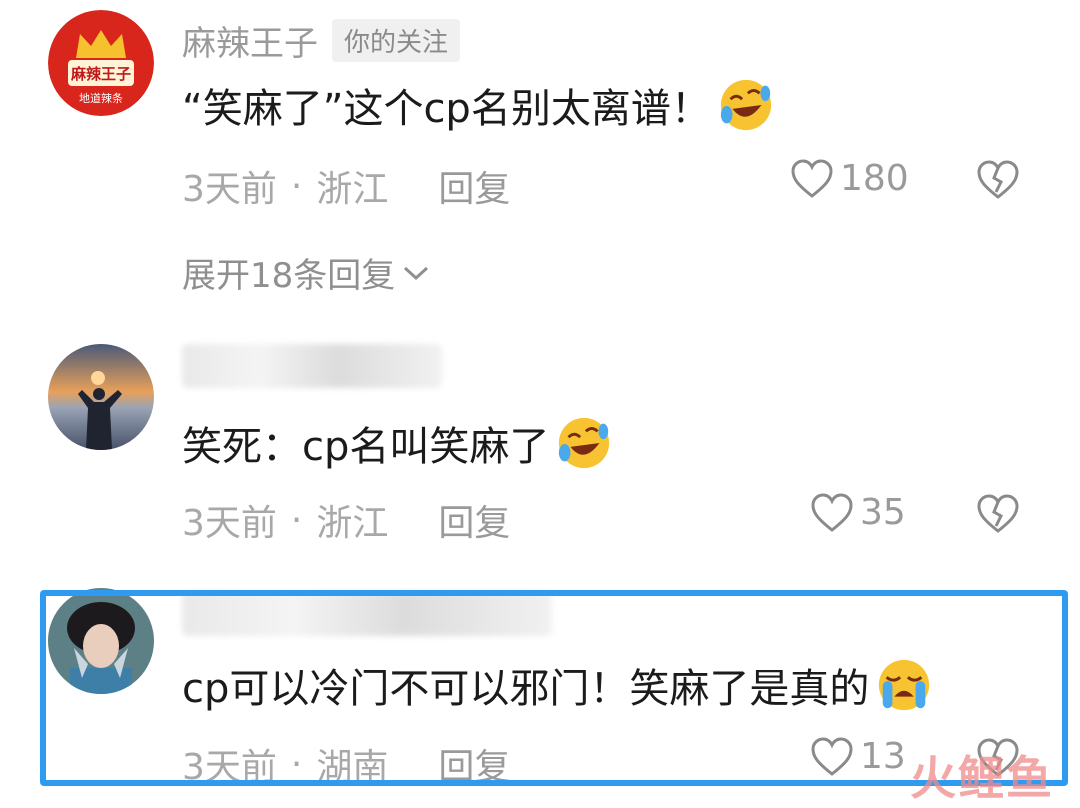 The width and height of the screenshot is (1080, 808). Describe the element at coordinates (526, 689) in the screenshot. I see `comment-text: cp可以冷门不可以邪门！笑麻了是真的` at that location.